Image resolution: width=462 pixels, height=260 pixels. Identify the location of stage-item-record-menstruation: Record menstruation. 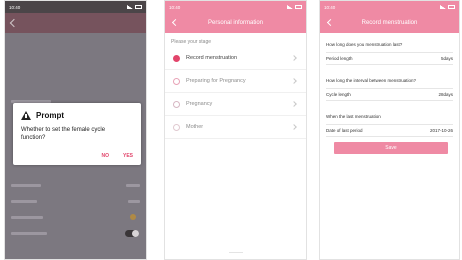
(235, 58).